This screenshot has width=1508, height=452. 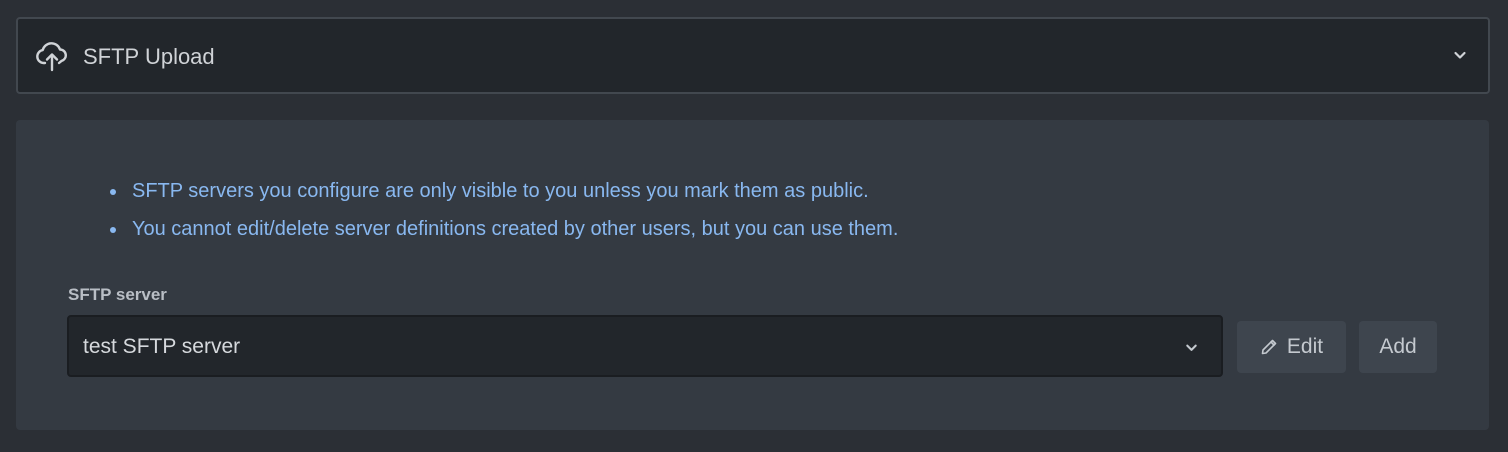 I want to click on edit-server-button: Edit, so click(x=1291, y=347).